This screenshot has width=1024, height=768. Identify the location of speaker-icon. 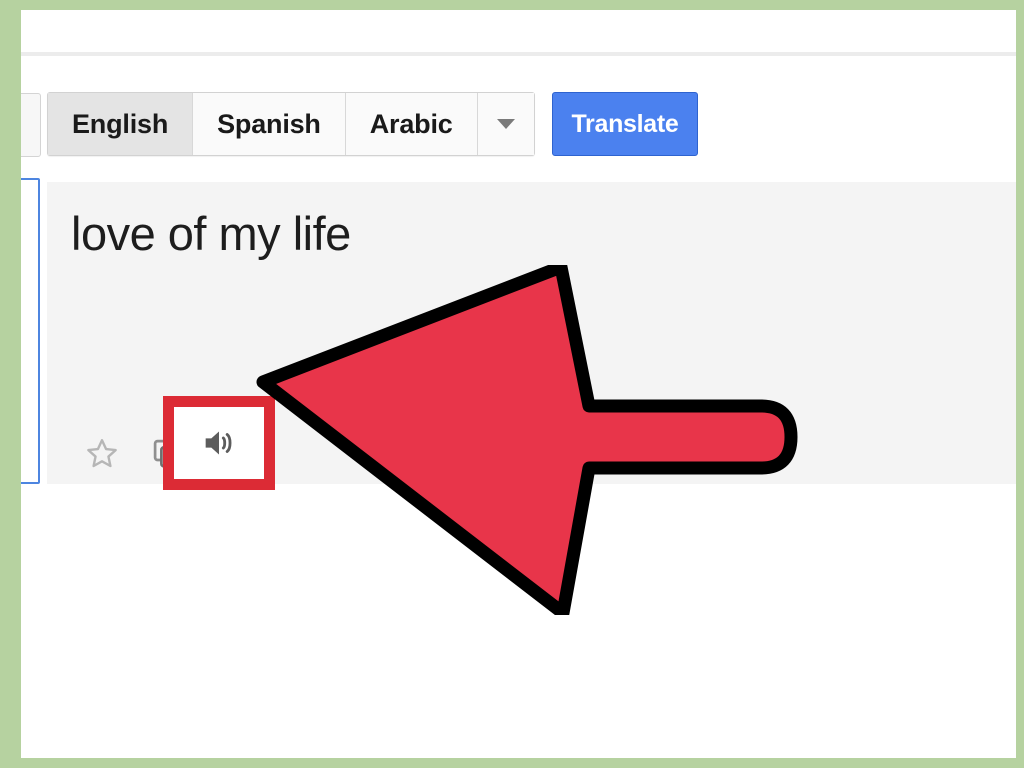
(218, 443).